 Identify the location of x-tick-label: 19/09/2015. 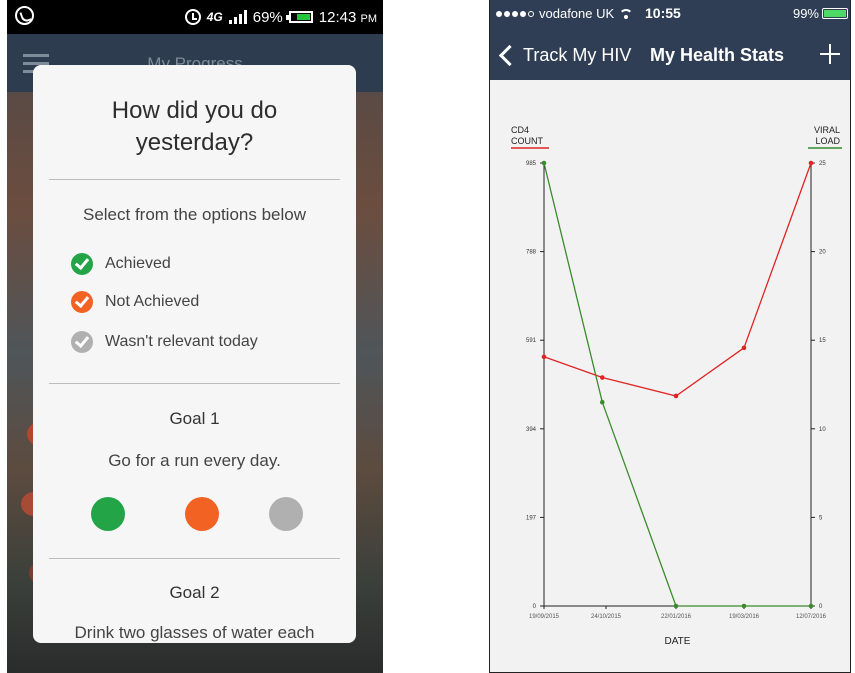
(544, 617).